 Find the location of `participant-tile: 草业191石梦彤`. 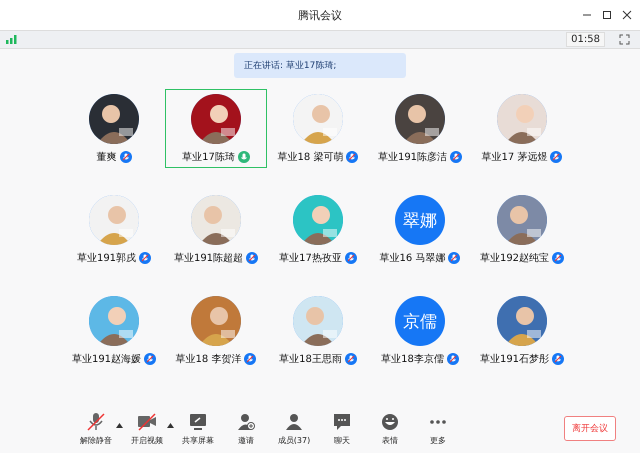

participant-tile: 草业191石梦彤 is located at coordinates (522, 330).